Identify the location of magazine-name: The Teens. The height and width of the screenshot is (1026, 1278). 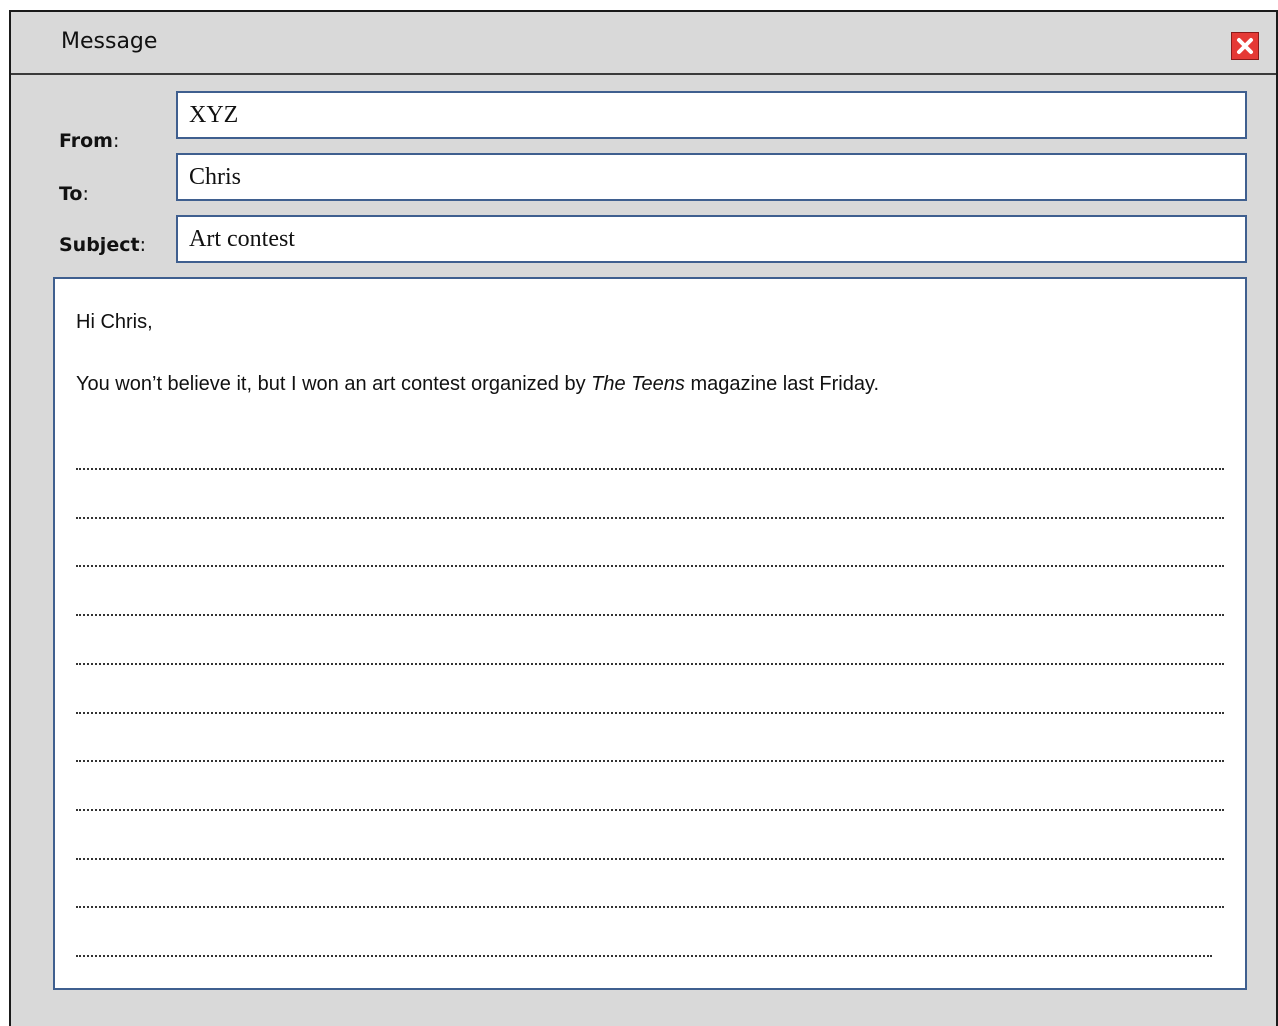
(638, 384).